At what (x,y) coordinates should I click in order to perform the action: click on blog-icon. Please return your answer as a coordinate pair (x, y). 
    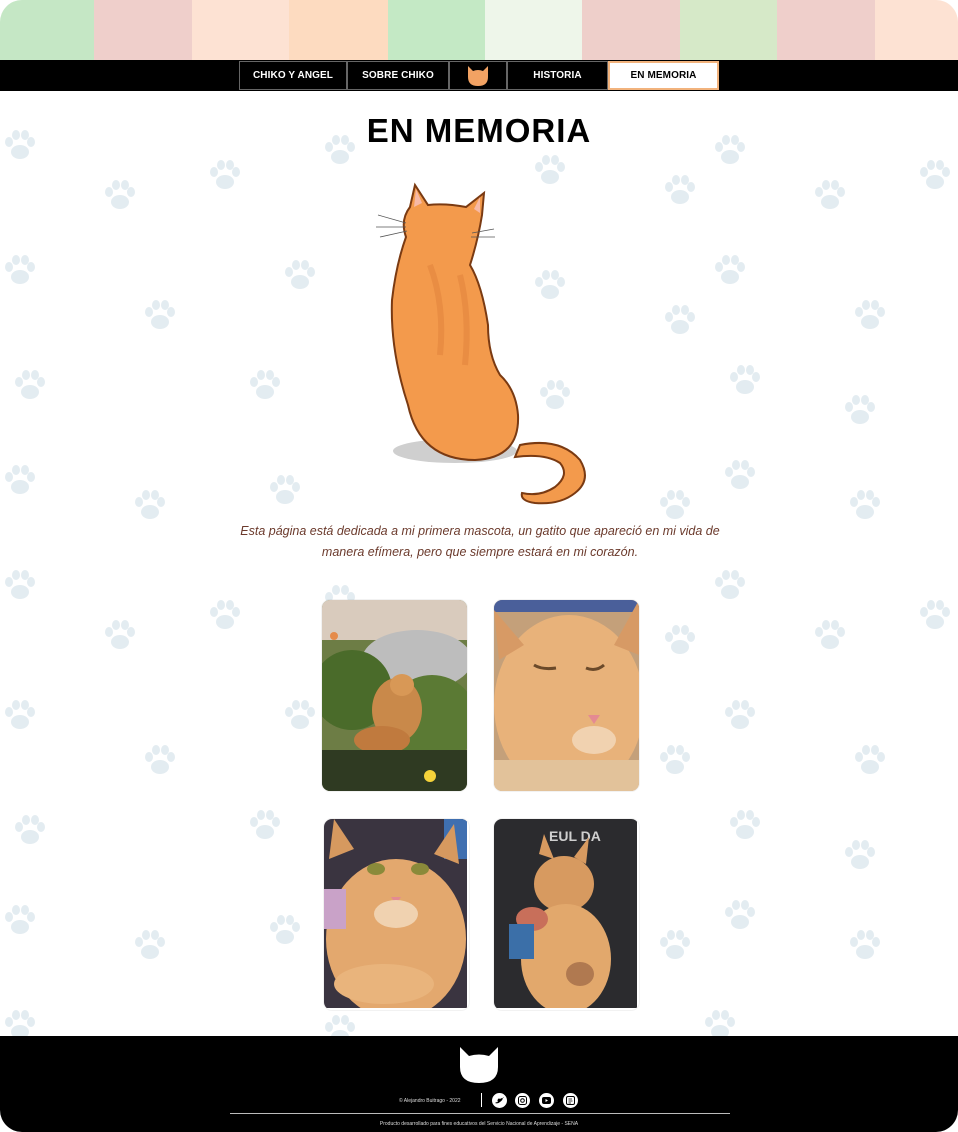
    Looking at the image, I should click on (570, 1100).